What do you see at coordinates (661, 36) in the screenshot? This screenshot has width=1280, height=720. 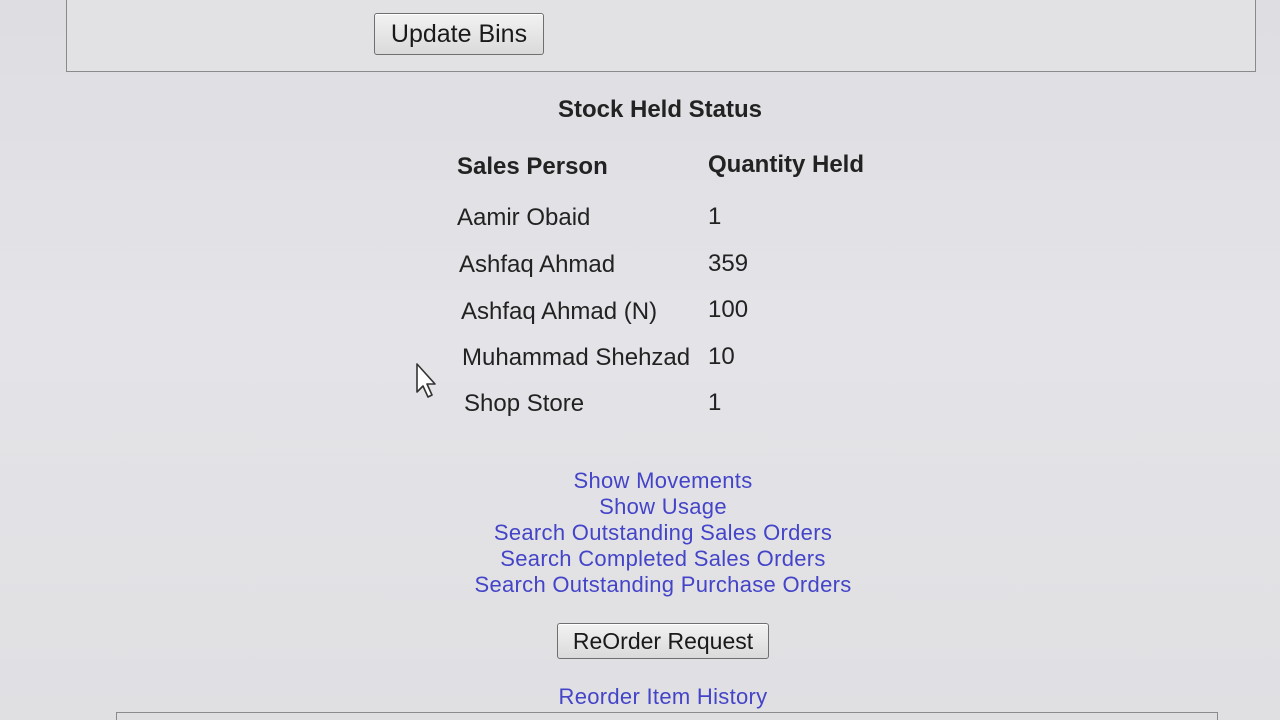 I see `top-panel` at bounding box center [661, 36].